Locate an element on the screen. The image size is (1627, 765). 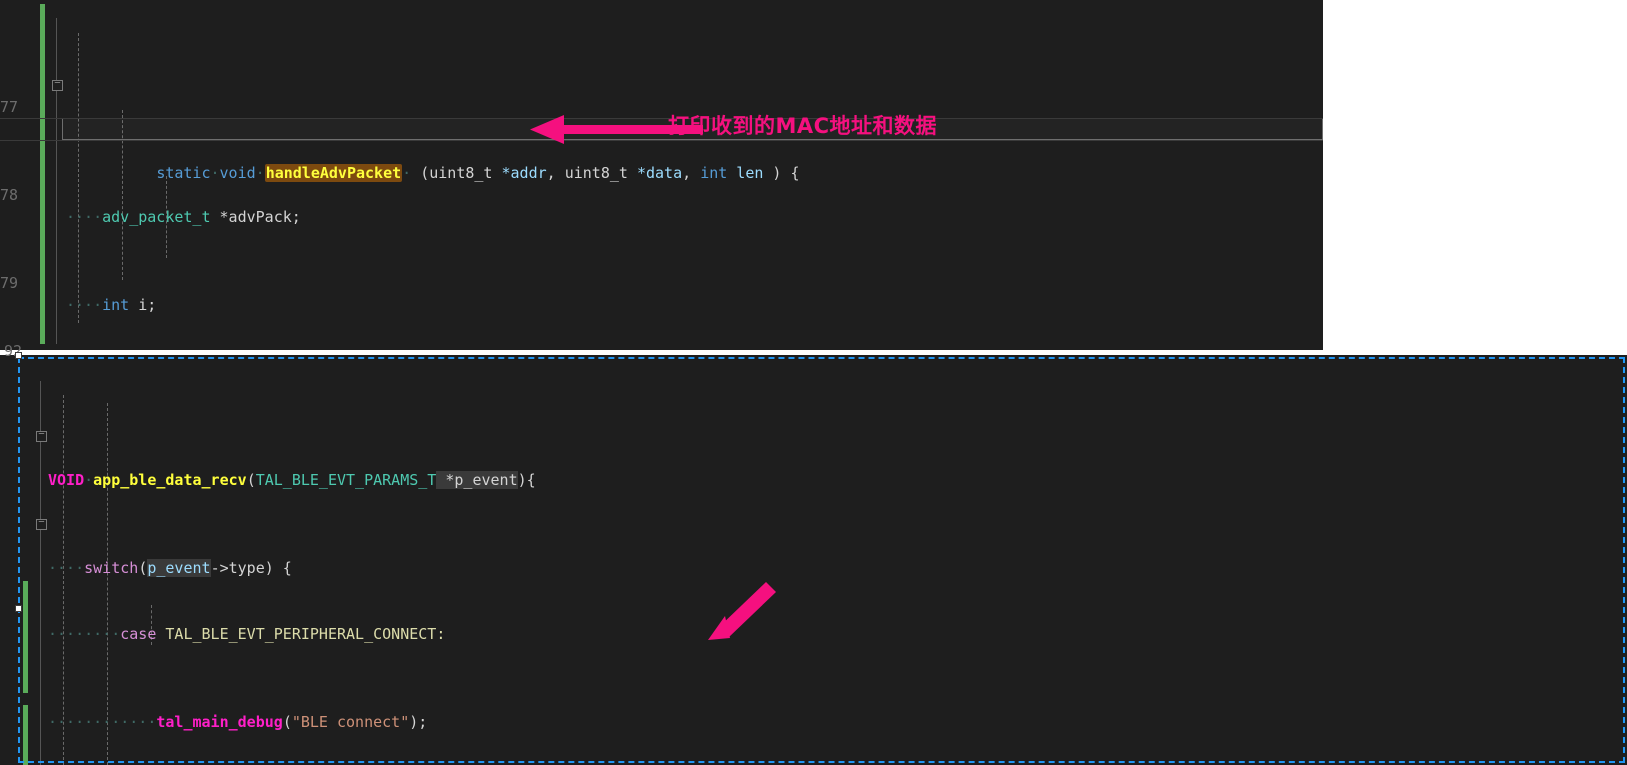
tok-comma2: , is located at coordinates (691, 173).